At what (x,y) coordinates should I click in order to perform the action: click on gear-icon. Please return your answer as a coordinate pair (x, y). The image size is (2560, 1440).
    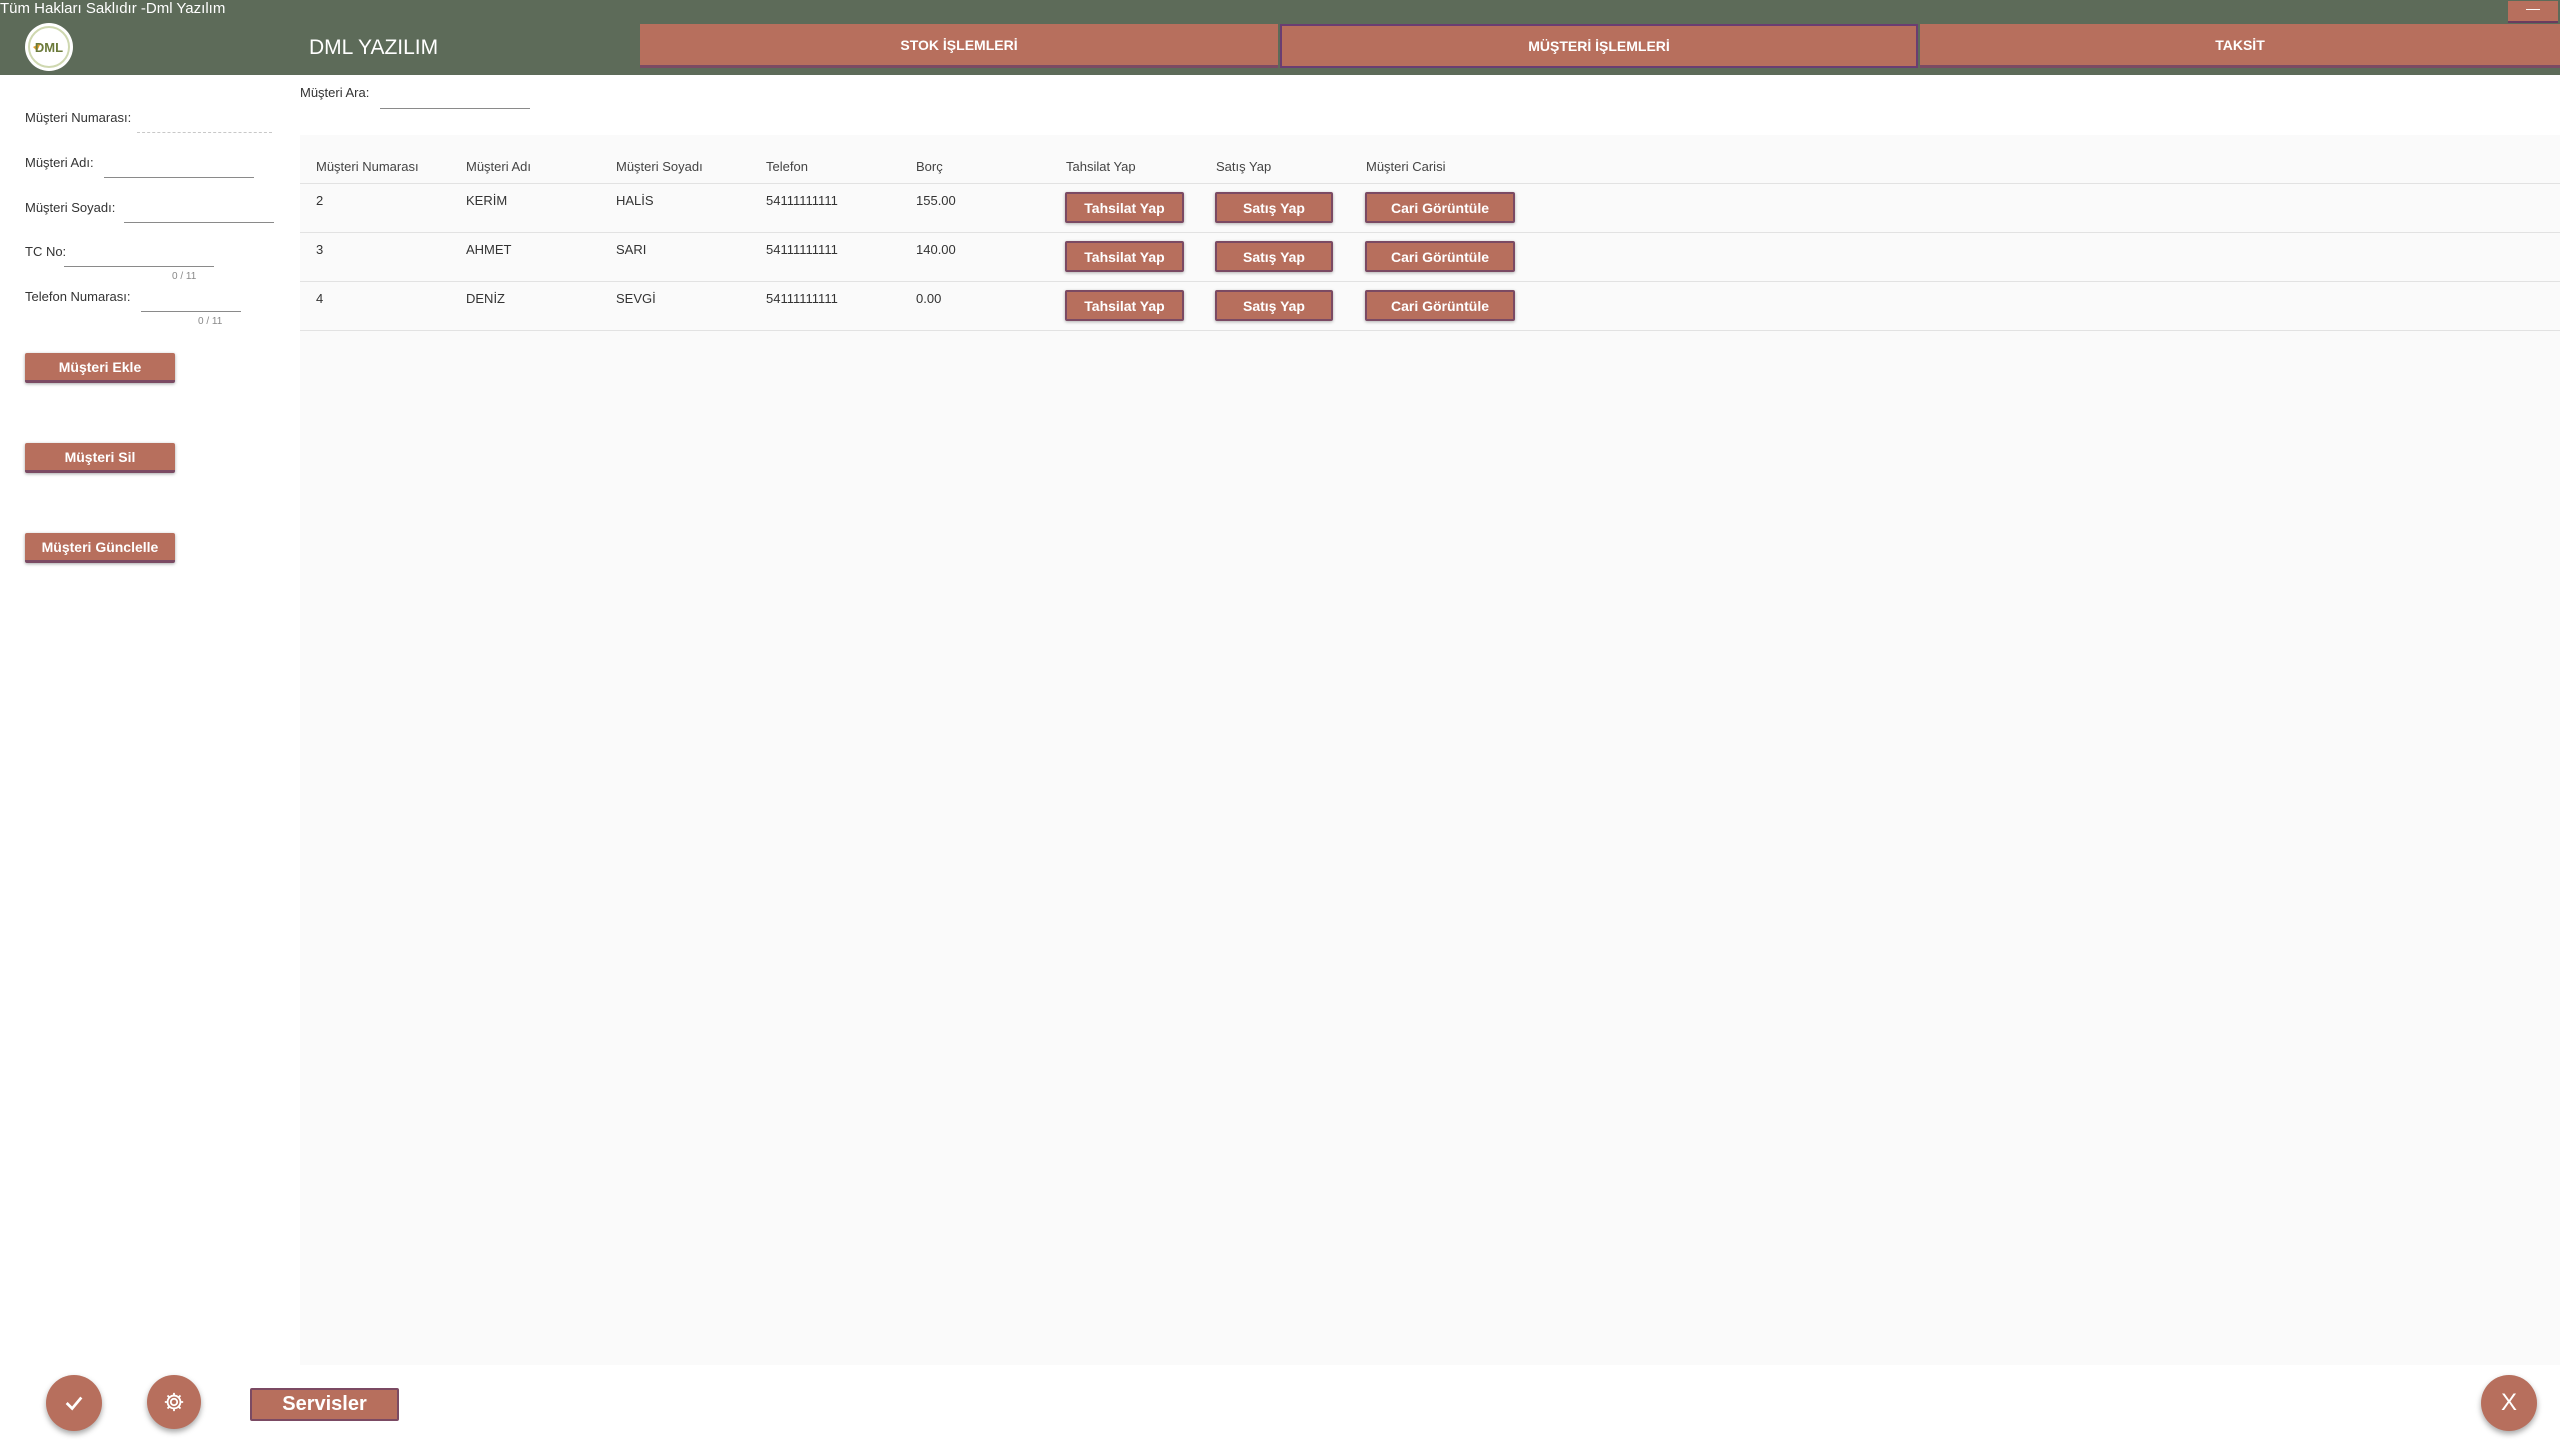
    Looking at the image, I should click on (174, 1402).